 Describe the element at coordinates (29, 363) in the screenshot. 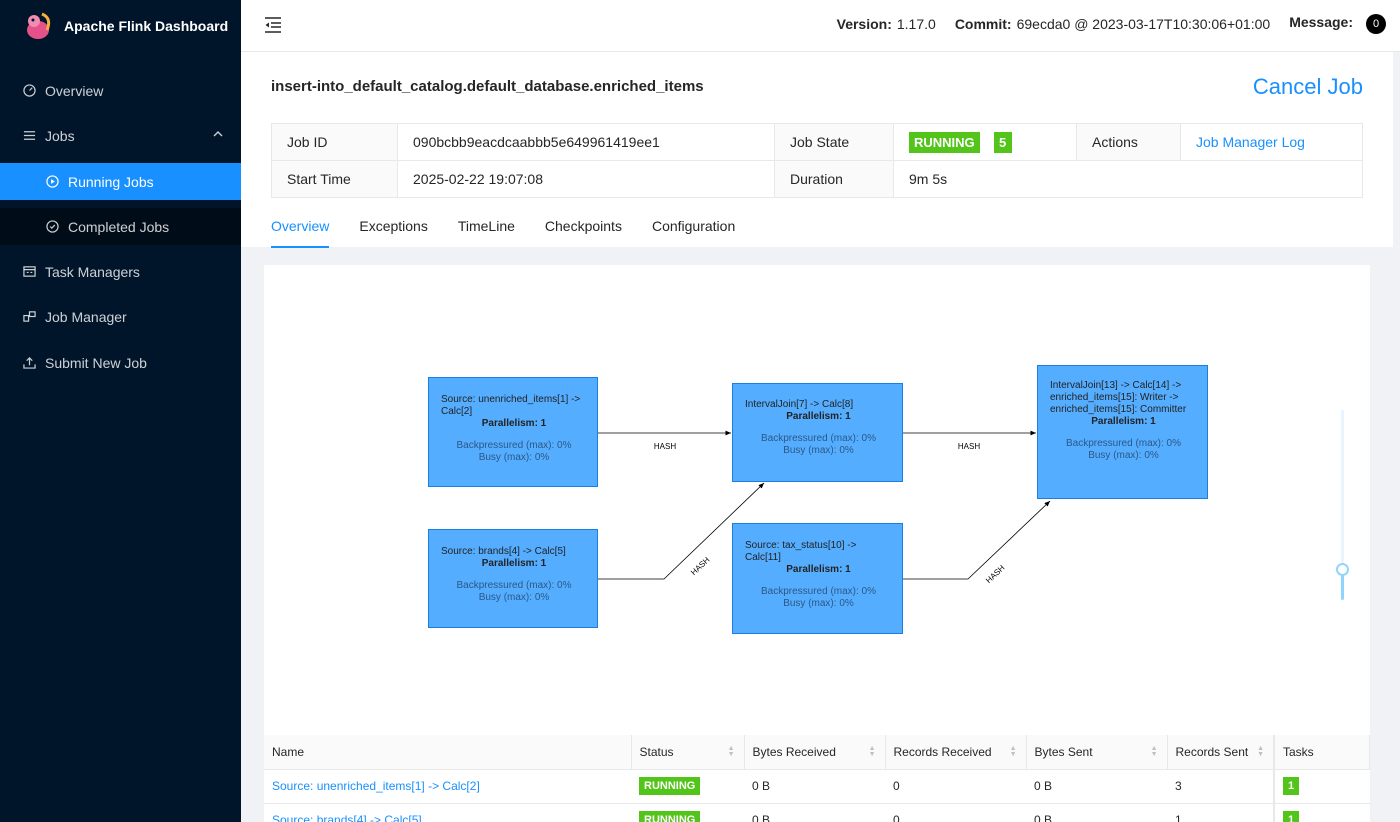

I see `upload-icon` at that location.